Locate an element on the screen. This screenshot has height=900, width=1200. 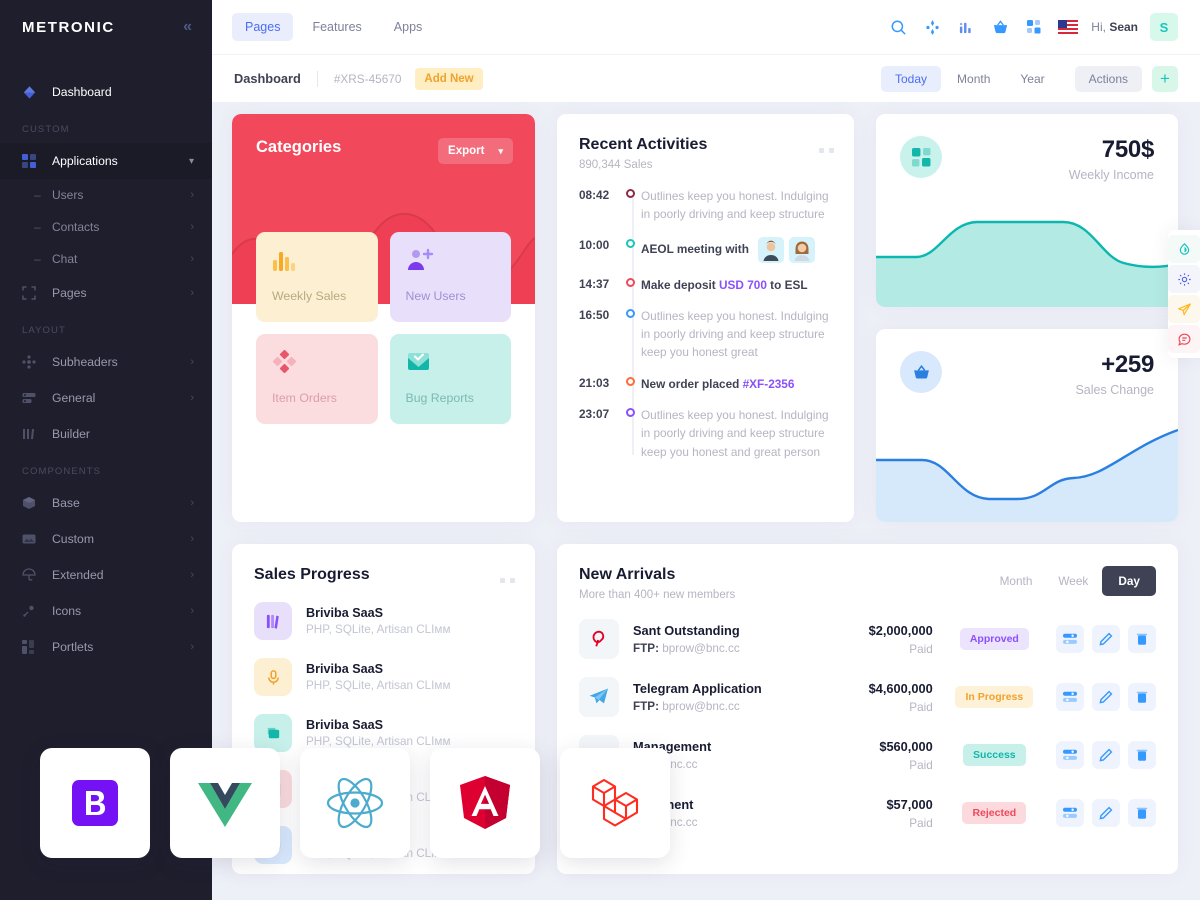
tile-item-orders: Item Orders is located at coordinates (317, 379).